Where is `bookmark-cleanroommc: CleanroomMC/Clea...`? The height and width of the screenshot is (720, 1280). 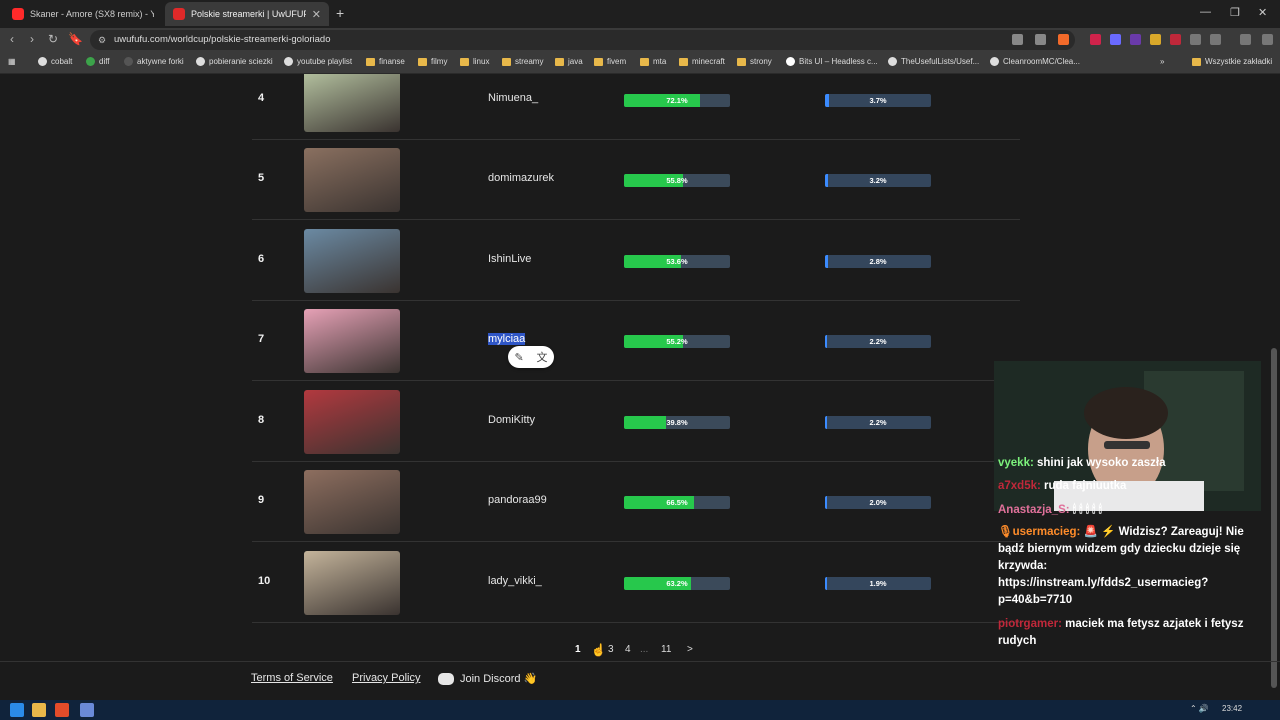
bookmark-cleanroommc: CleanroomMC/Clea... is located at coordinates (1035, 61).